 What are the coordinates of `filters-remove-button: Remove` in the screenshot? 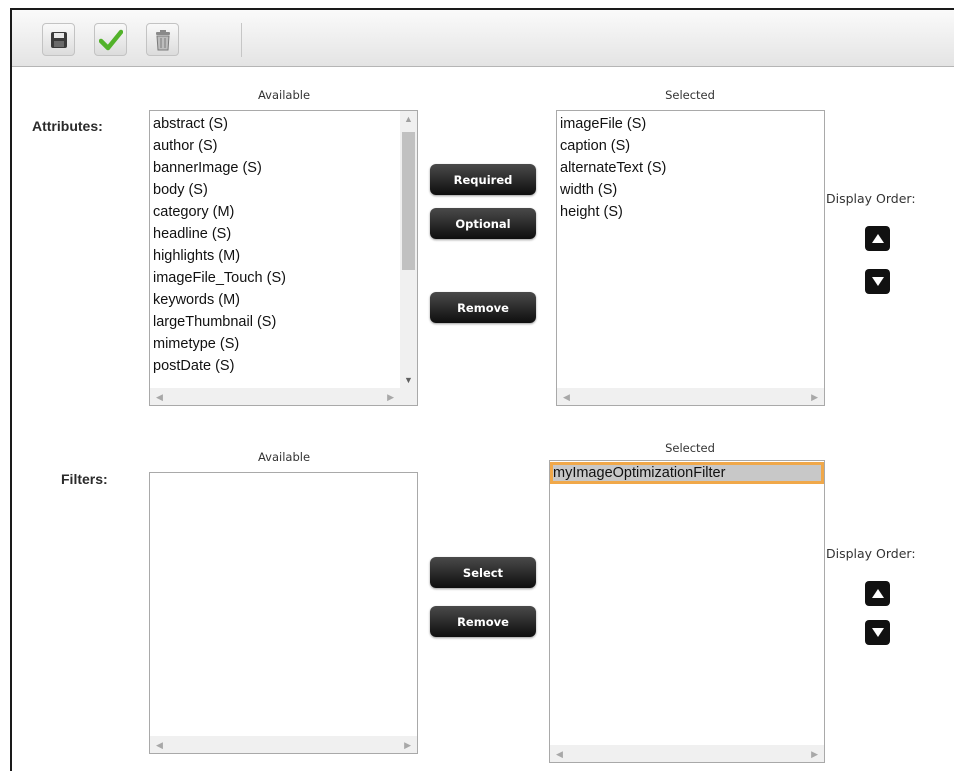 It's located at (483, 621).